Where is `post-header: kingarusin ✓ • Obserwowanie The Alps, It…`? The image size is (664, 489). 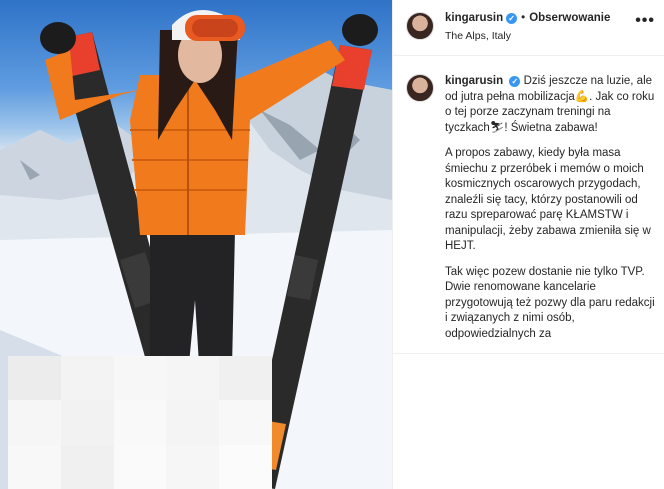
post-header: kingarusin ✓ • Obserwowanie The Alps, It… is located at coordinates (528, 28).